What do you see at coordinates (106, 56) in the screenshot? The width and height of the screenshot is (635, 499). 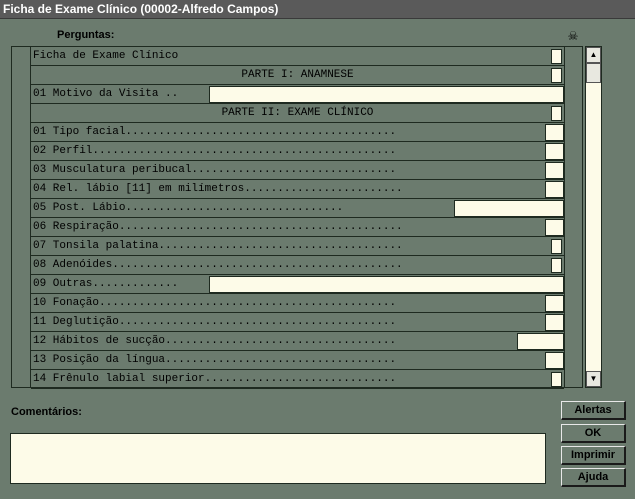 I see `question-text: Ficha de Exame Clínico` at bounding box center [106, 56].